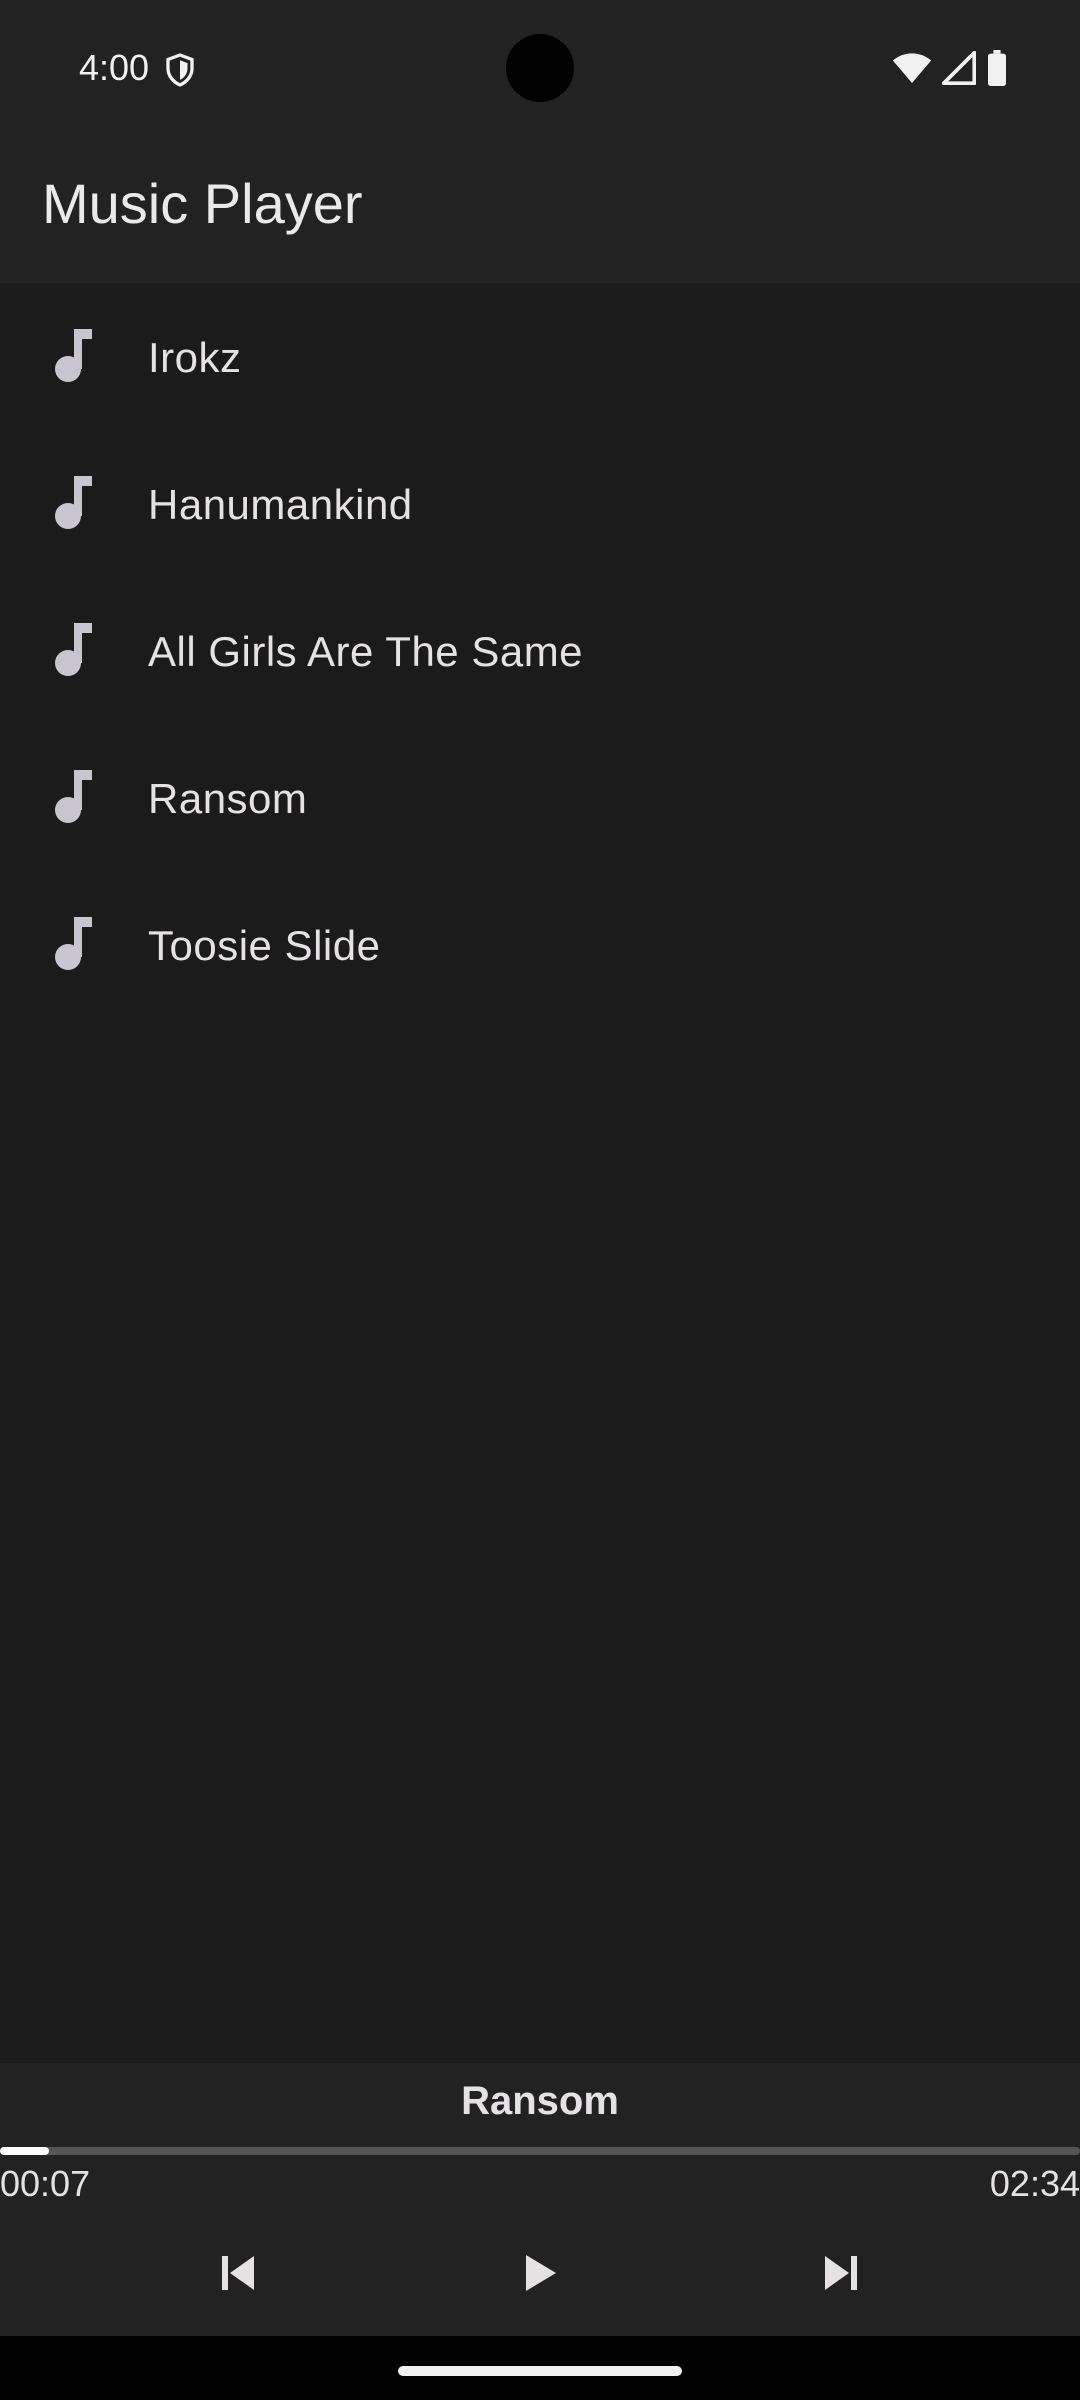  Describe the element at coordinates (280, 504) in the screenshot. I see `song-title: Hanumankind` at that location.